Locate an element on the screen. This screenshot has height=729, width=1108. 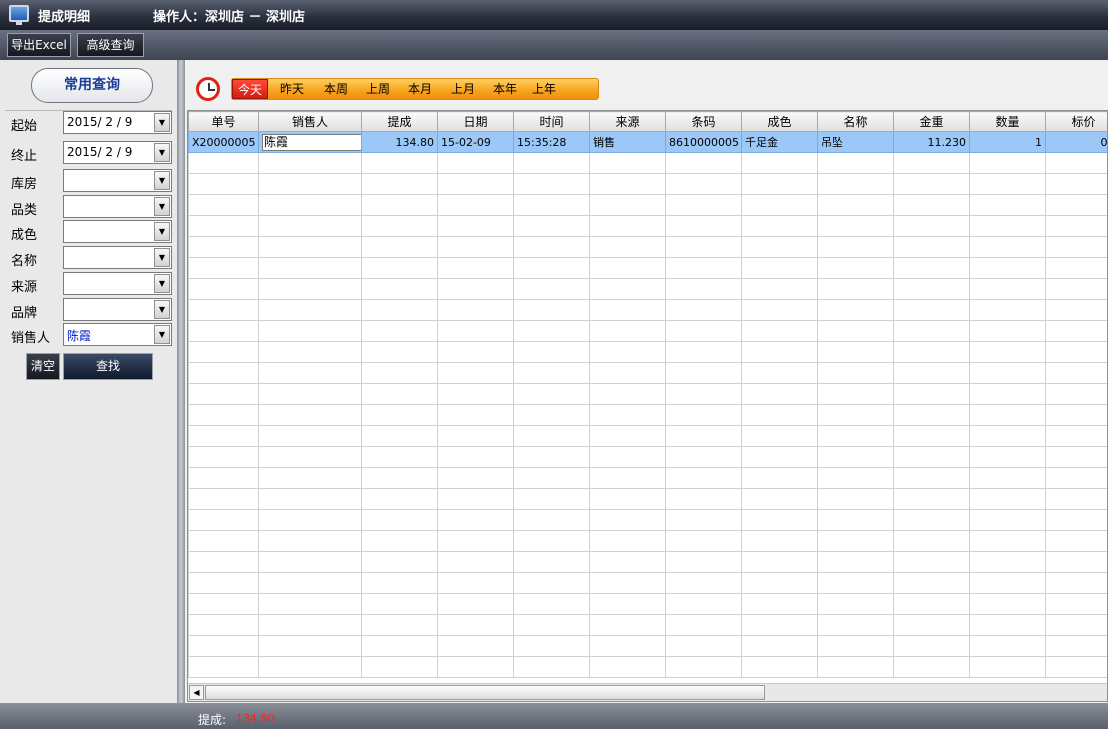
cell-editor: 陈霞 is located at coordinates (311, 142).